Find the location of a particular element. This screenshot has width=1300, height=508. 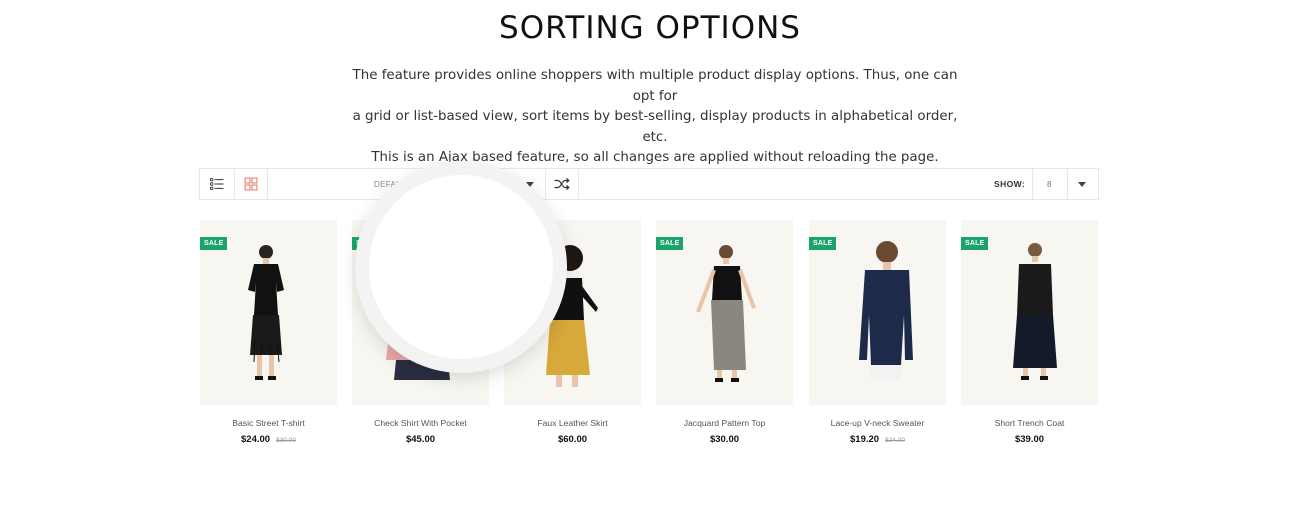

product-price-row: $39.00 is located at coordinates (1029, 439).